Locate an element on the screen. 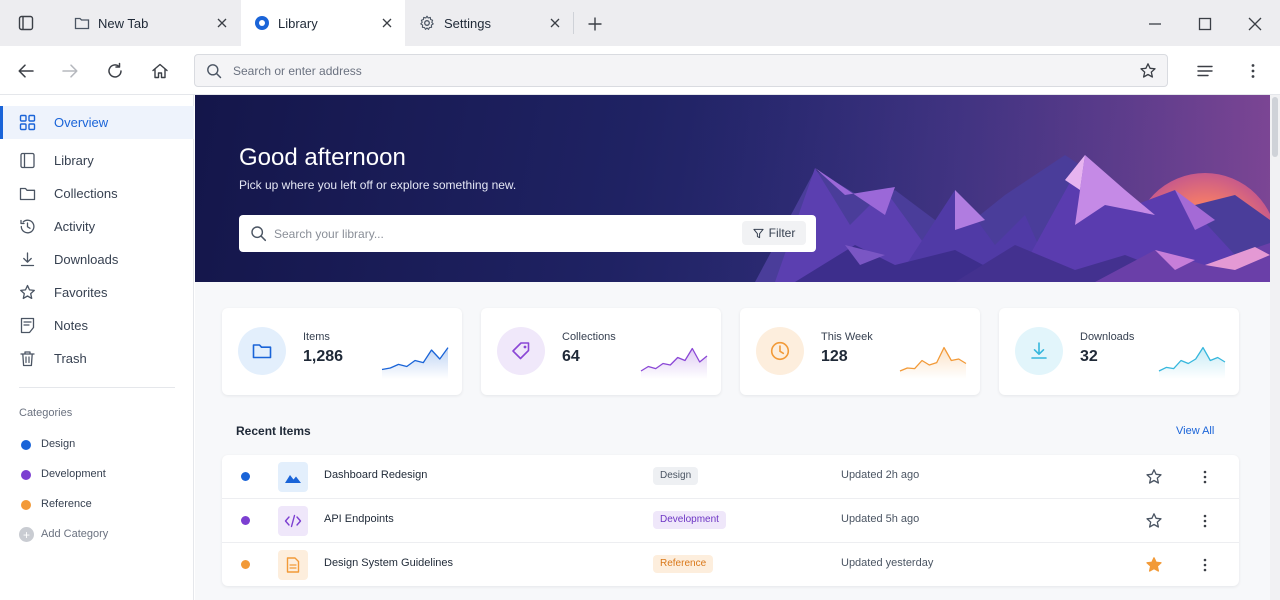 Image resolution: width=1280 pixels, height=600 pixels. arrow-left-icon is located at coordinates (26, 71).